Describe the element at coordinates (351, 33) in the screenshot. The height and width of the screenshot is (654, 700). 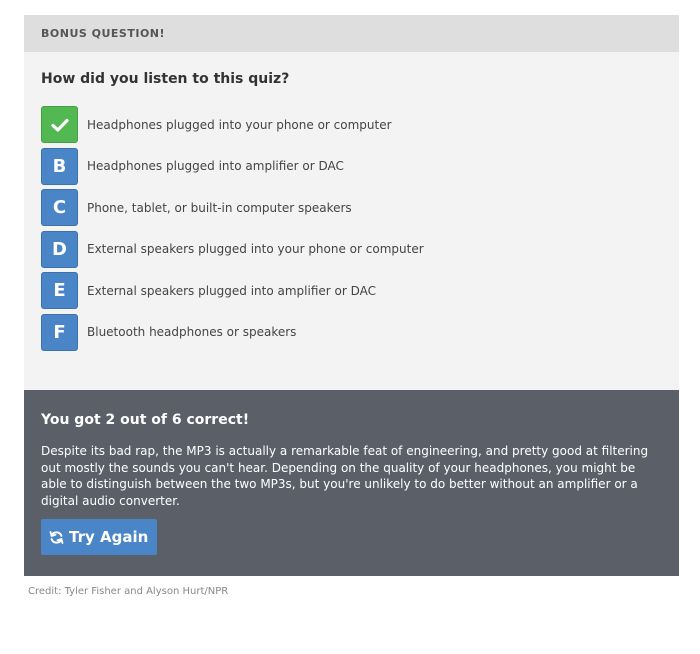
I see `bonus-header: BONUS QUESTION!` at that location.